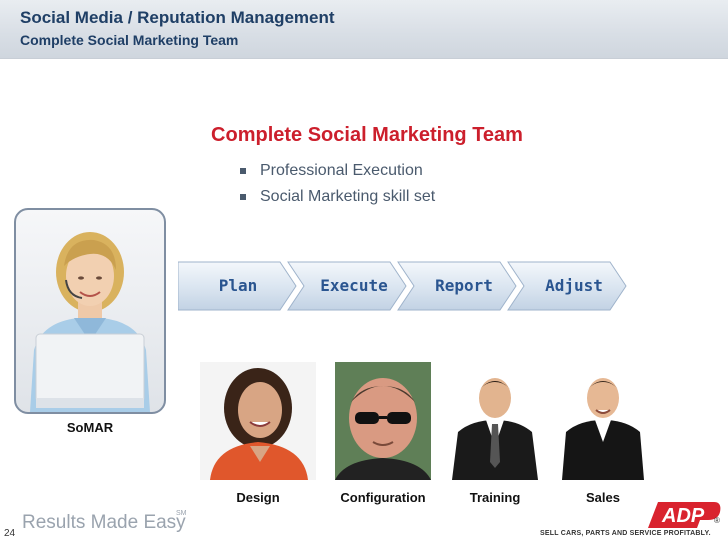 This screenshot has width=728, height=546. I want to click on caption-sales: Sales, so click(603, 497).